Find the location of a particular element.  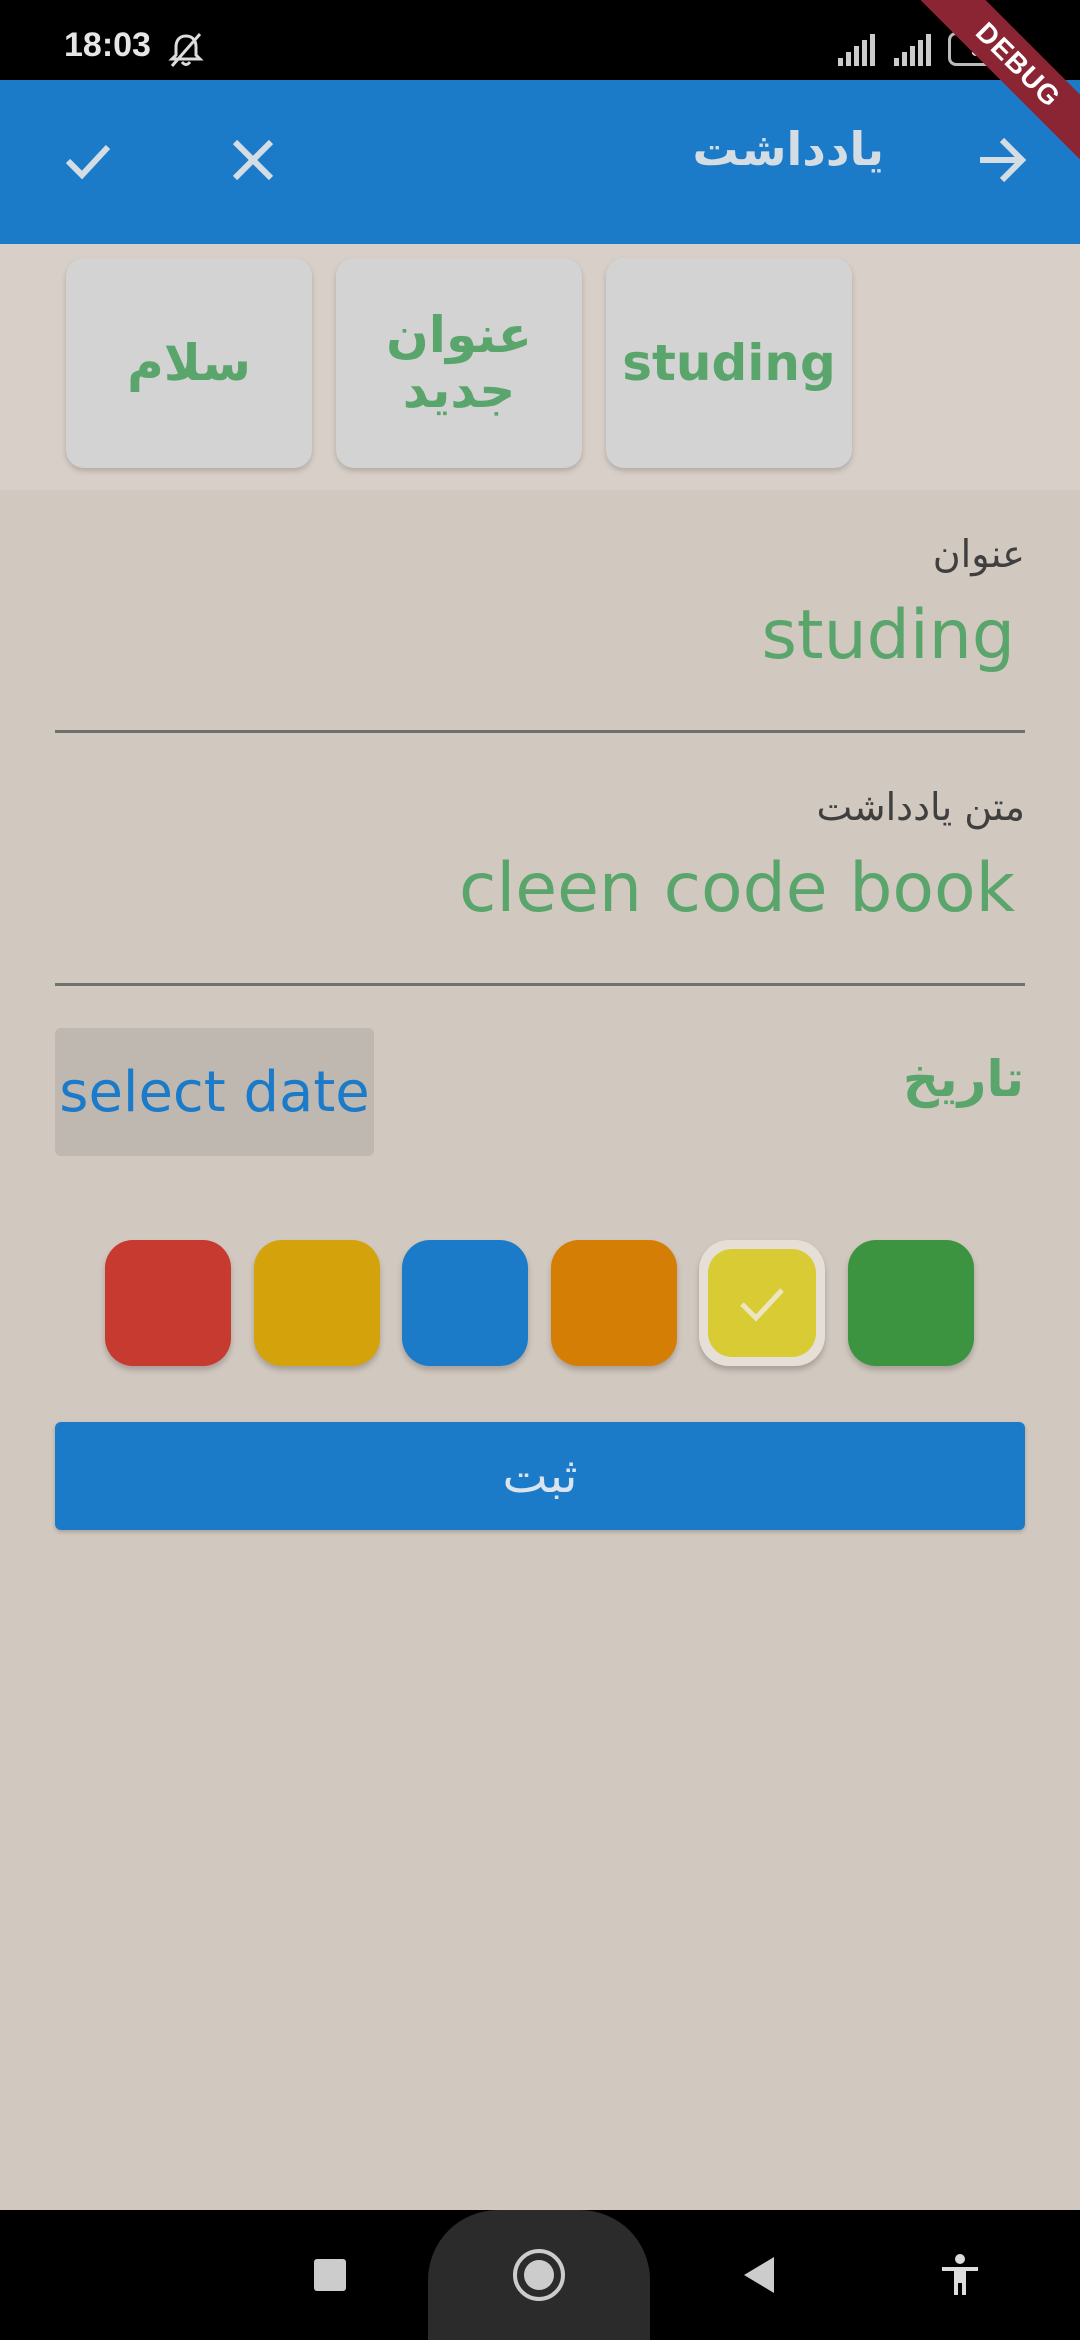

cancel-button is located at coordinates (253, 160).